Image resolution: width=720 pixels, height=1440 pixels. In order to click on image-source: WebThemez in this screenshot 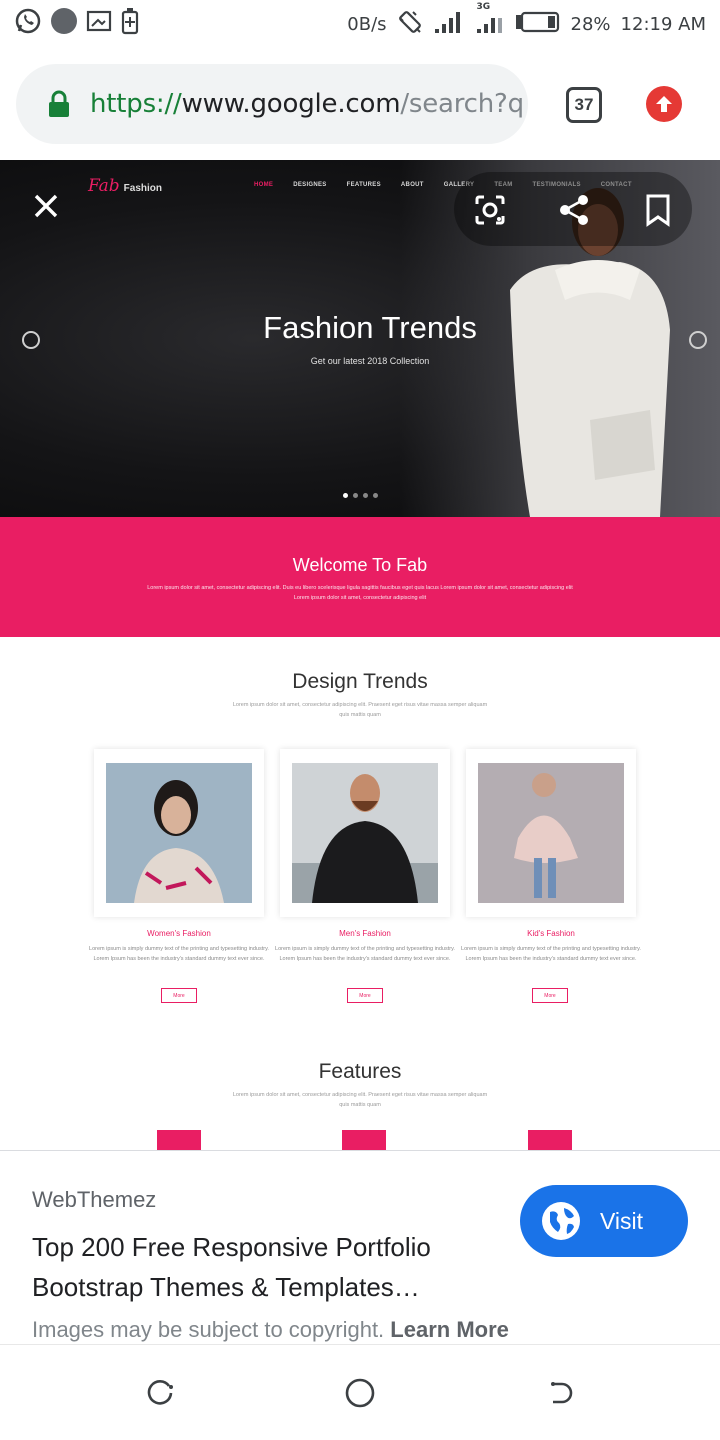, I will do `click(94, 1200)`.